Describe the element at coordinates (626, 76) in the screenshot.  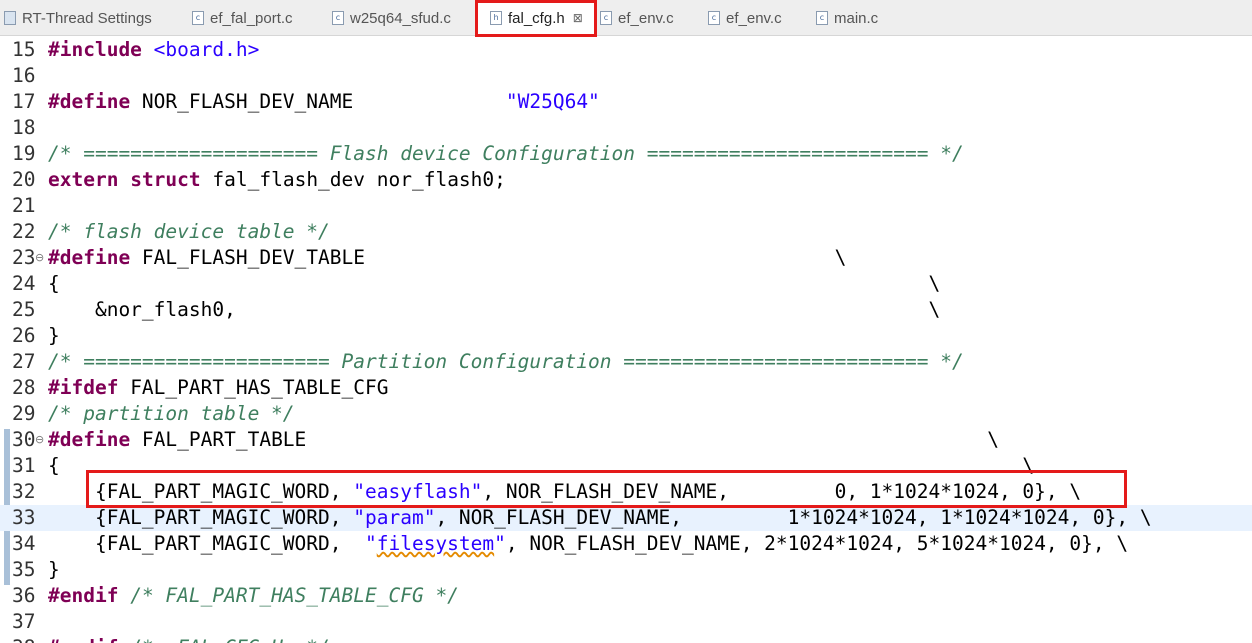
I see `code-line: 16` at that location.